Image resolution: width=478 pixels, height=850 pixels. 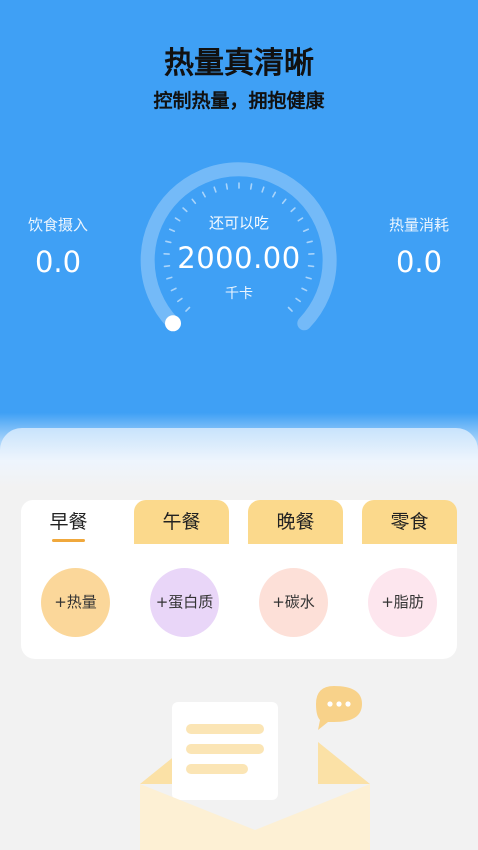 I want to click on chat-bubble-icon, so click(x=339, y=708).